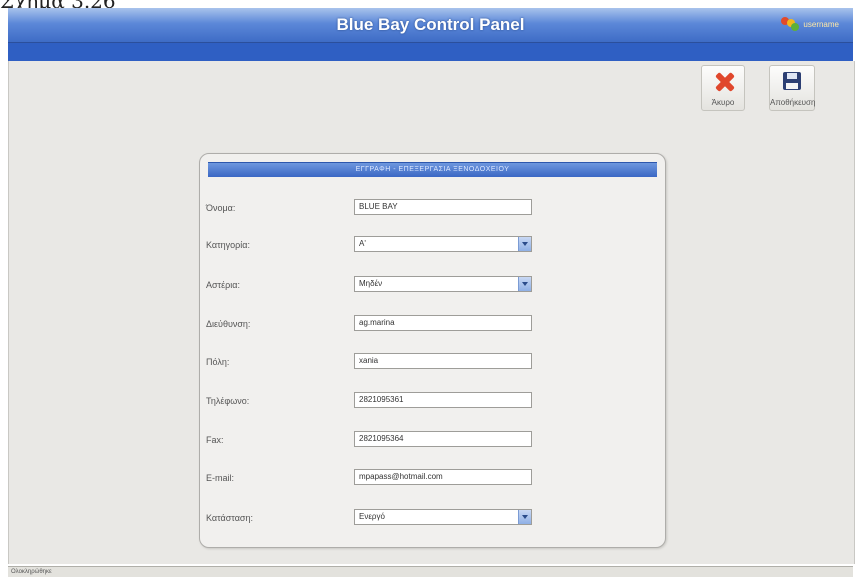  Describe the element at coordinates (218, 362) in the screenshot. I see `city-label: Πόλη:` at that location.